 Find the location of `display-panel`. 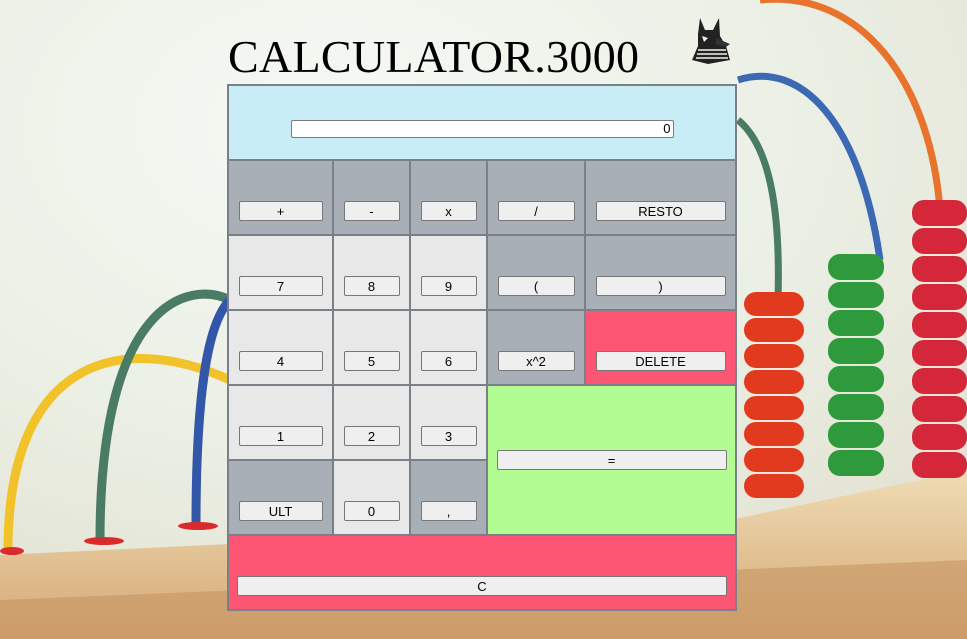

display-panel is located at coordinates (482, 122).